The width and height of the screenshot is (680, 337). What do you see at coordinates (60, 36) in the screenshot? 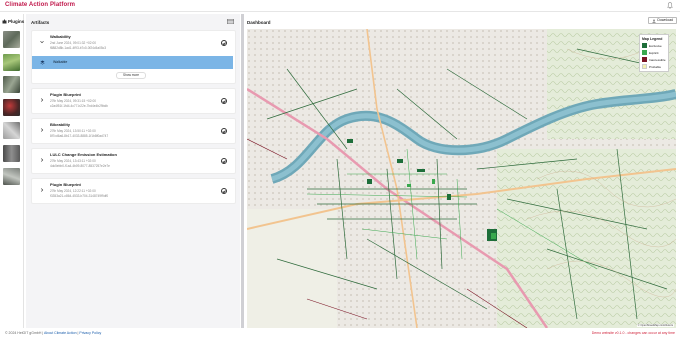
I see `artifact-title: Walkability` at bounding box center [60, 36].